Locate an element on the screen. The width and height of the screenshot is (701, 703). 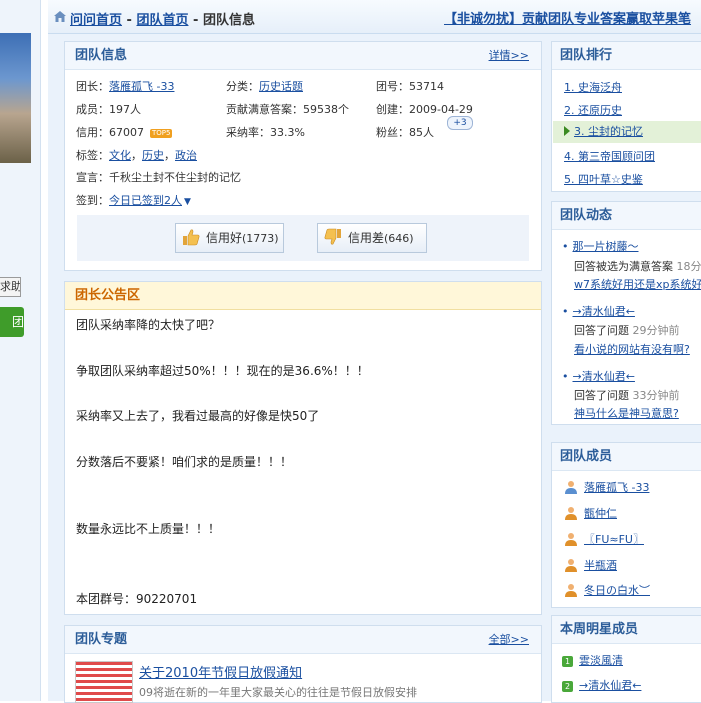
activity-question-link: w7系统好用还是xp系统好用 is located at coordinates (637, 284).